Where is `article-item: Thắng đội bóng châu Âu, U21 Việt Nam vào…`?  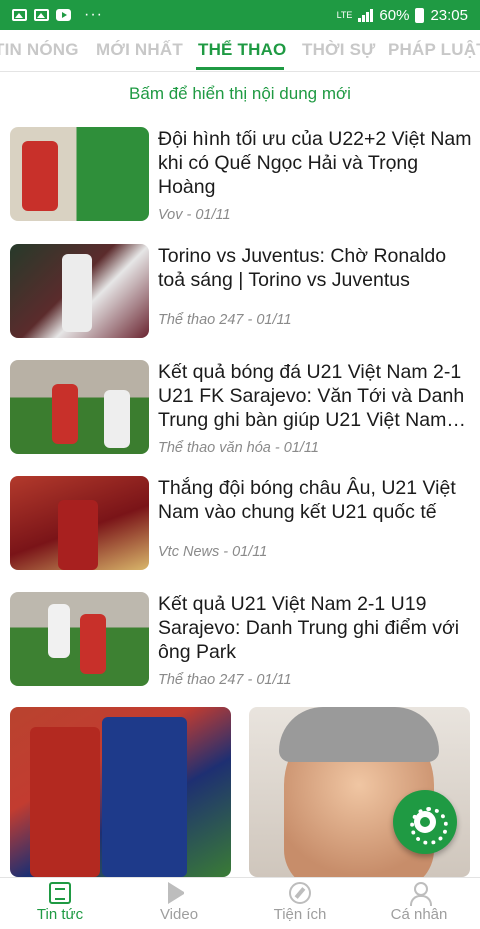
article-item: Thắng đội bóng châu Âu, U21 Việt Nam vào… is located at coordinates (241, 526).